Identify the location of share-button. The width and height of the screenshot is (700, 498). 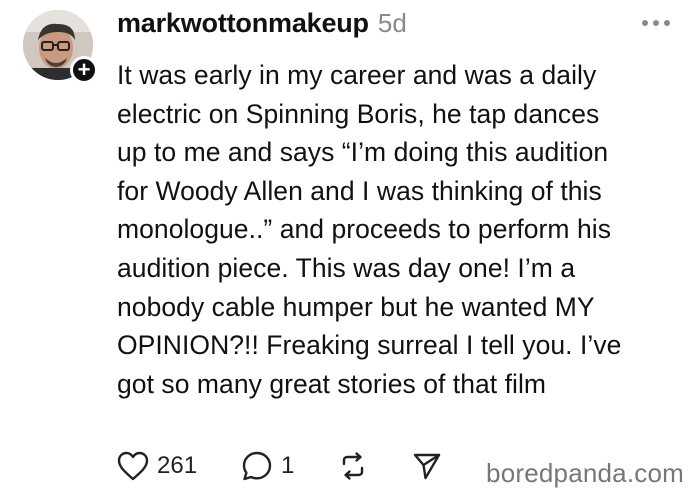
(427, 466).